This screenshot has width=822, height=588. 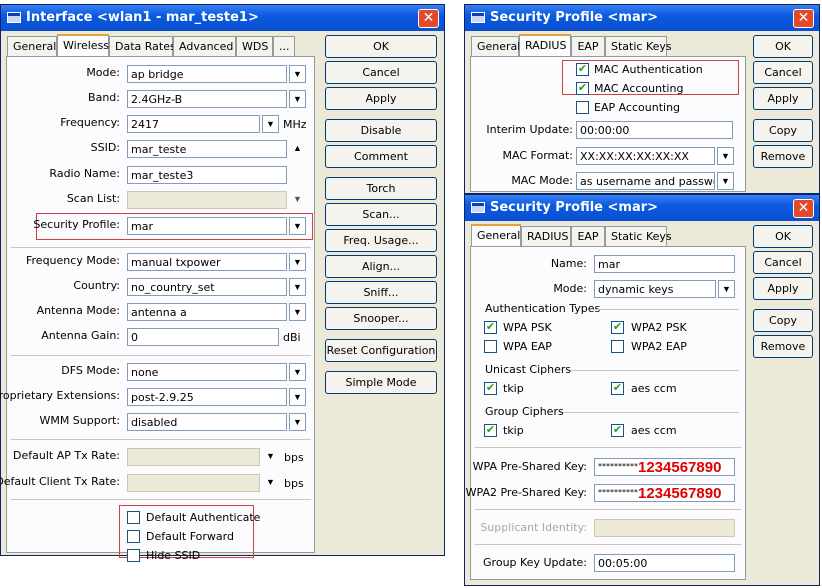 What do you see at coordinates (529, 129) in the screenshot?
I see `interim-update-label: Interim Update:` at bounding box center [529, 129].